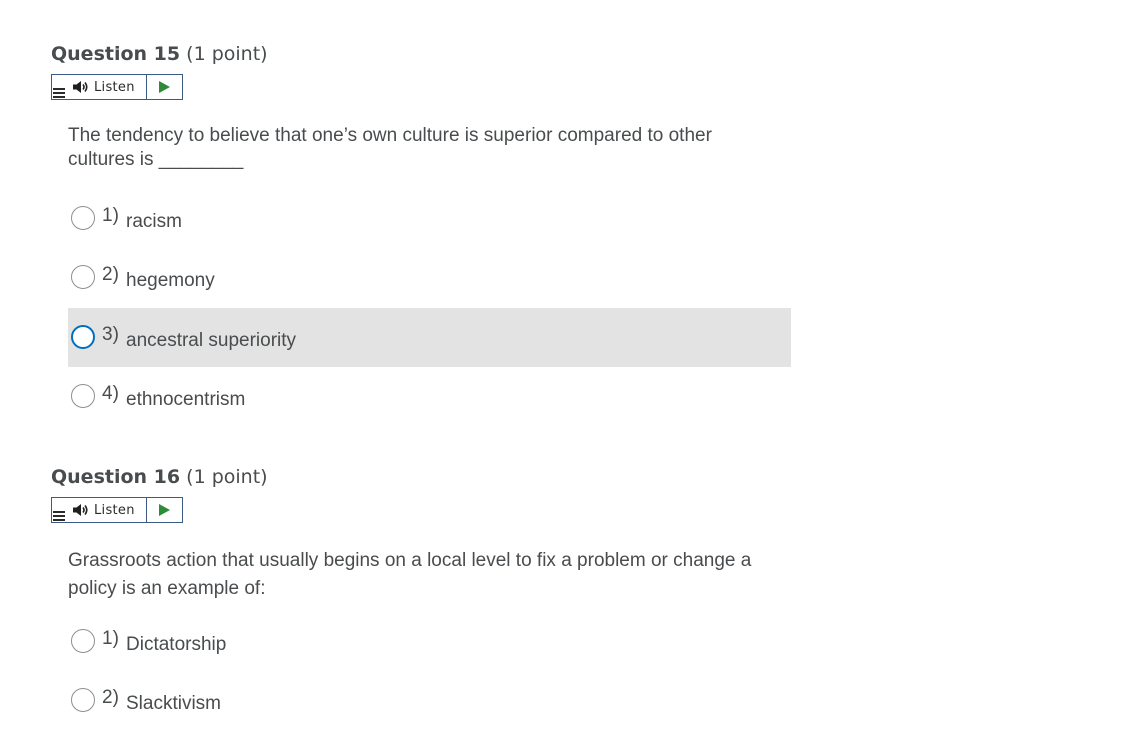  What do you see at coordinates (170, 280) in the screenshot?
I see `option-label: hegemony` at bounding box center [170, 280].